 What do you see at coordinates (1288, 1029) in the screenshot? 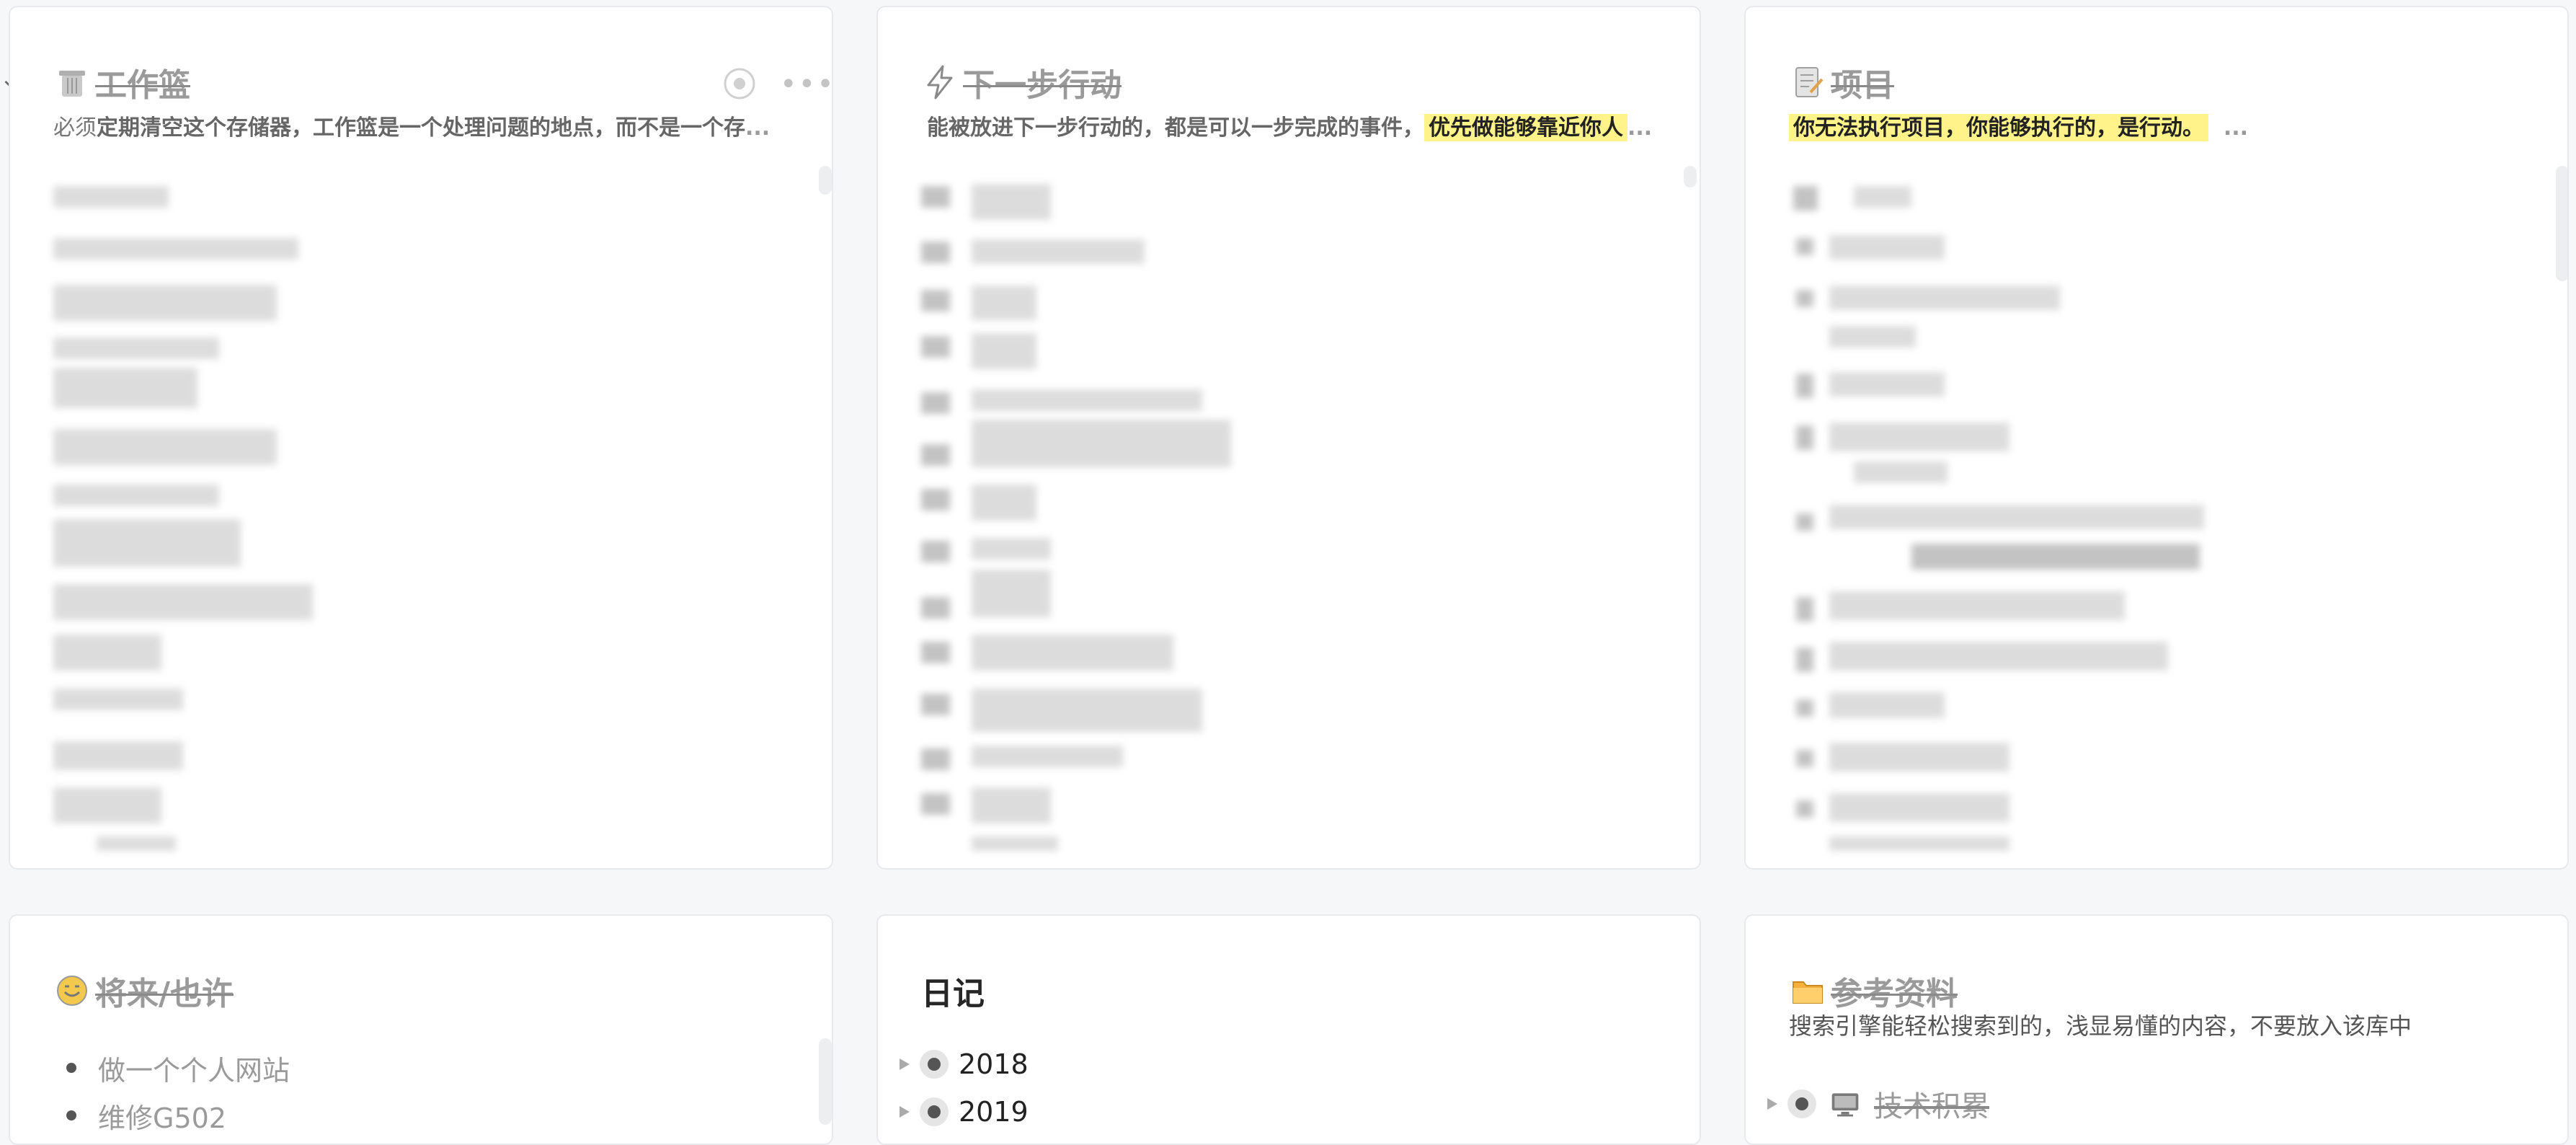
I see `card-diary: 日记 2018 2019` at bounding box center [1288, 1029].